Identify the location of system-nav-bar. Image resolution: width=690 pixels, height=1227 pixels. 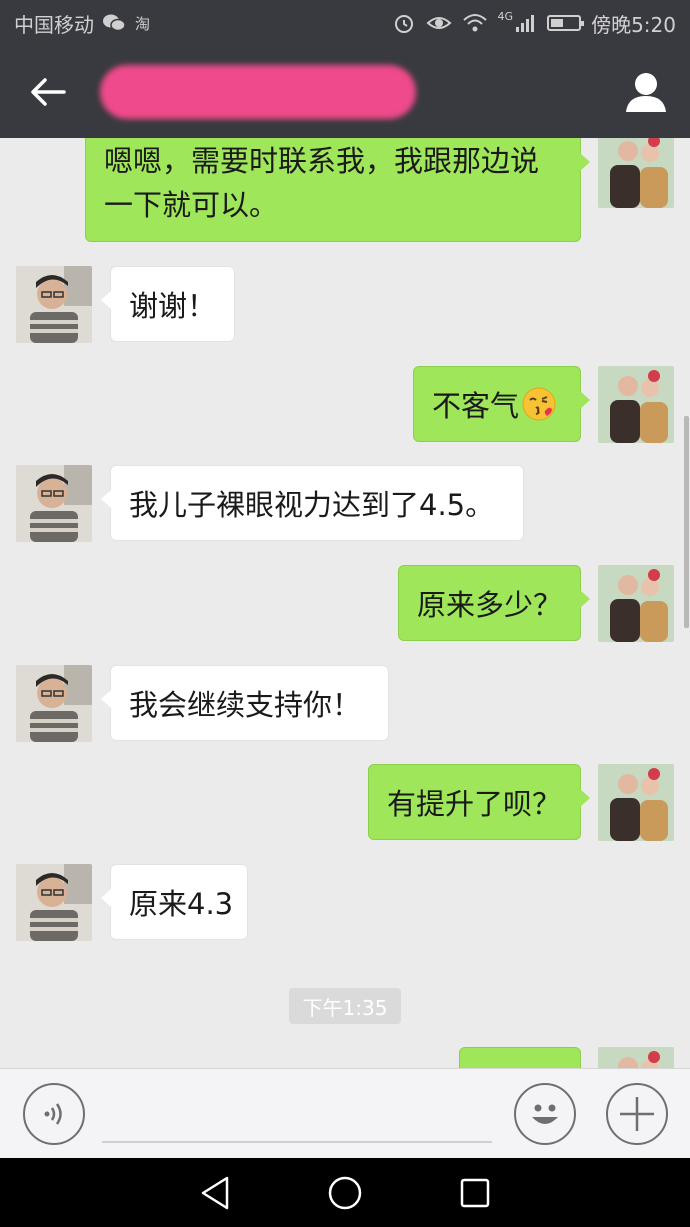
(345, 1192).